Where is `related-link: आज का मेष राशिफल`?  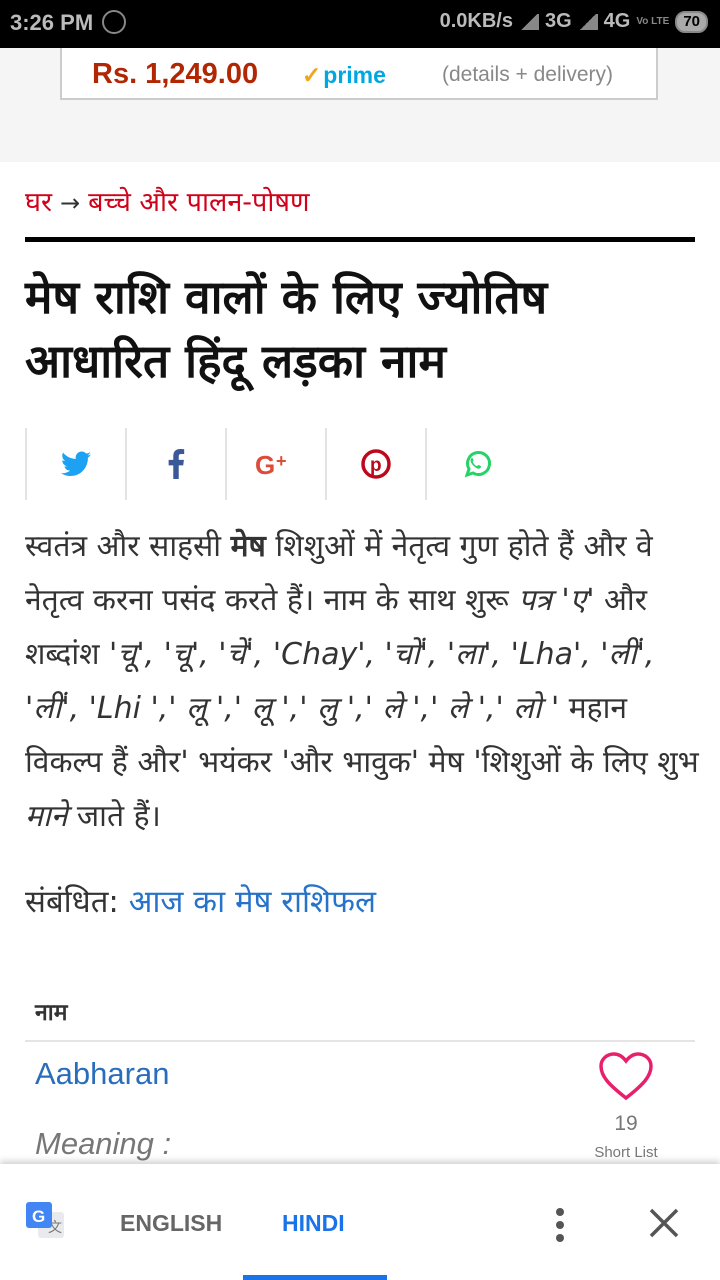
related-link: आज का मेष राशिफल is located at coordinates (252, 902).